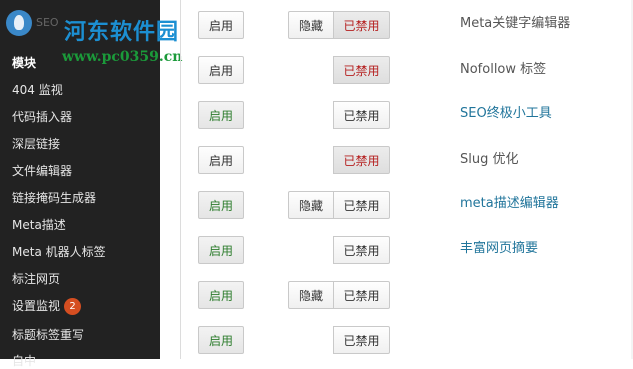 The image size is (633, 369). I want to click on watermark-url: www.pc0359.cn, so click(122, 57).